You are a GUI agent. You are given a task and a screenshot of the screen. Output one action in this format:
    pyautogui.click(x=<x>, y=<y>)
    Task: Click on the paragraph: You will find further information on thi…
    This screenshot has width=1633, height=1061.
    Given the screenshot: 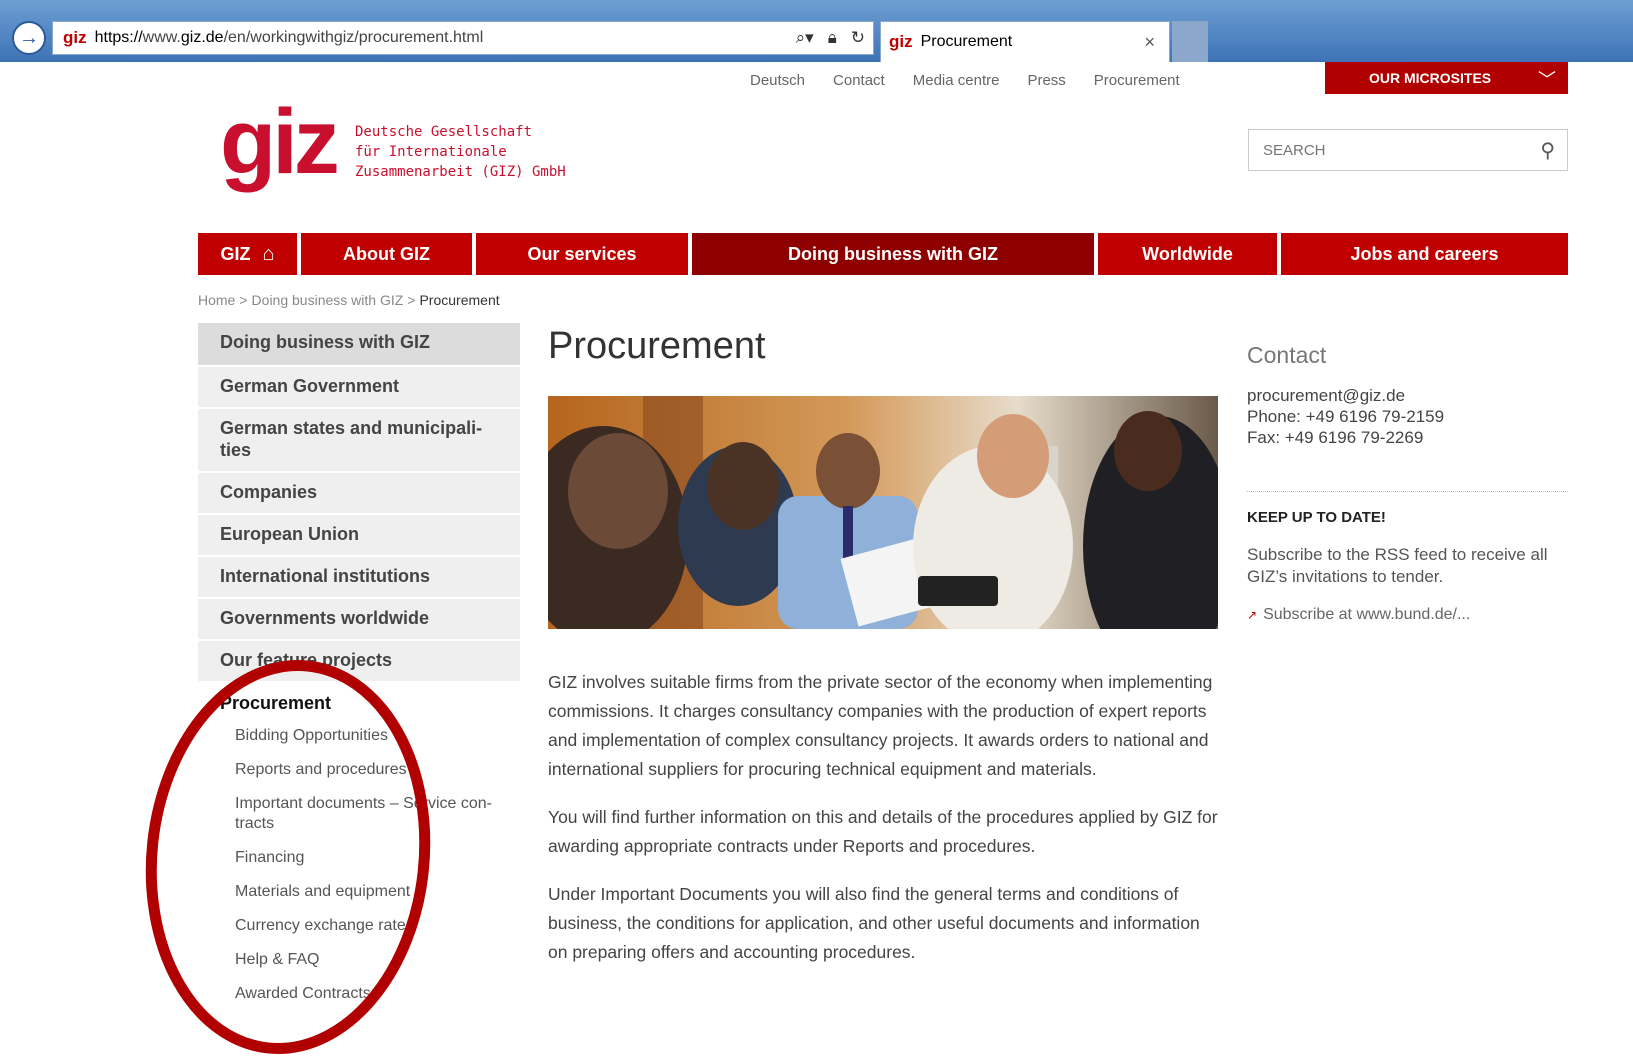 What is the action you would take?
    pyautogui.click(x=883, y=831)
    